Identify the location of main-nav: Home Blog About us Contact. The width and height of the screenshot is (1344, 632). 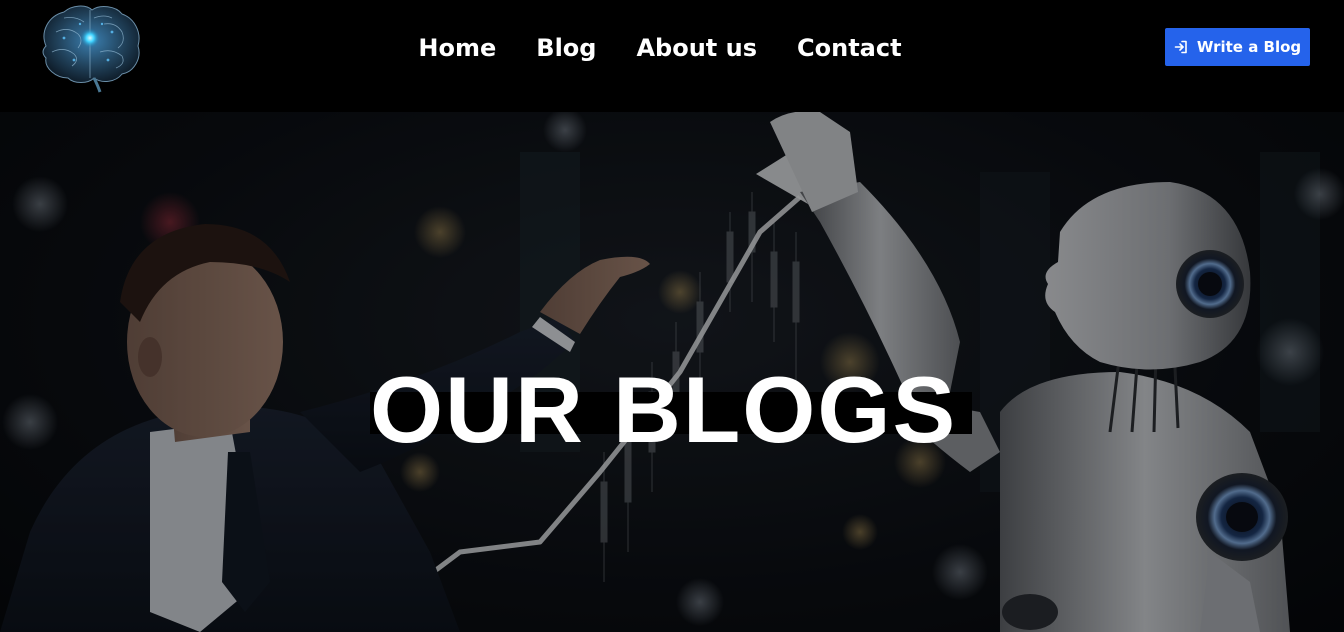
(672, 48).